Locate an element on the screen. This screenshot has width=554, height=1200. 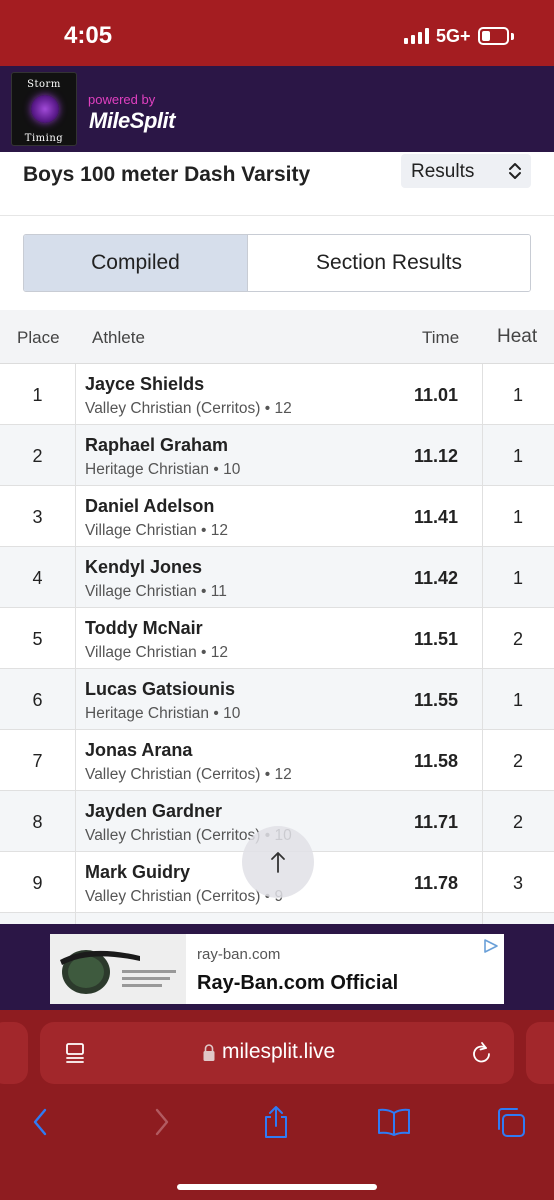
forward-button is located at coordinates (162, 1122).